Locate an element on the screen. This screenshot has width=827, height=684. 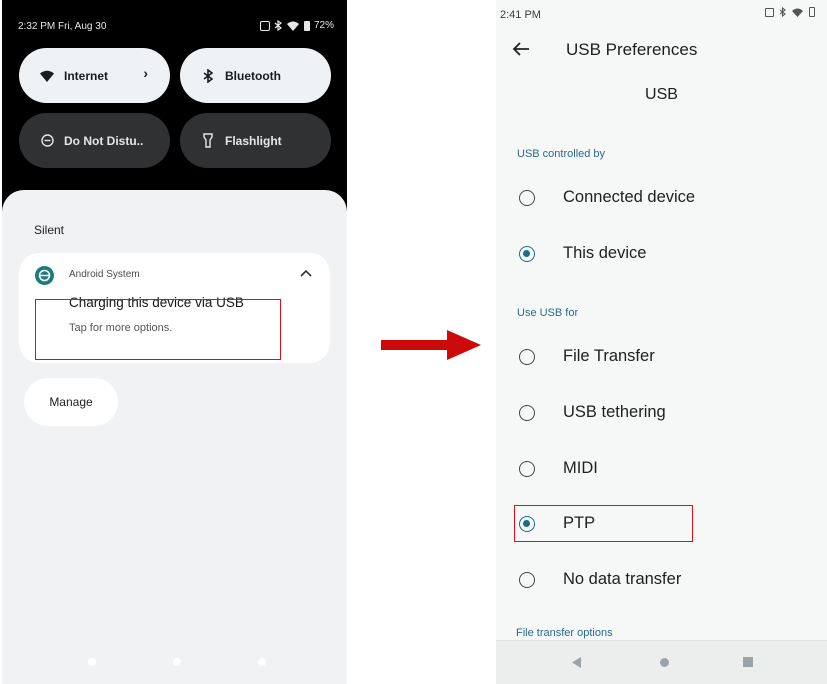
highlight-box-ptp is located at coordinates (603, 523).